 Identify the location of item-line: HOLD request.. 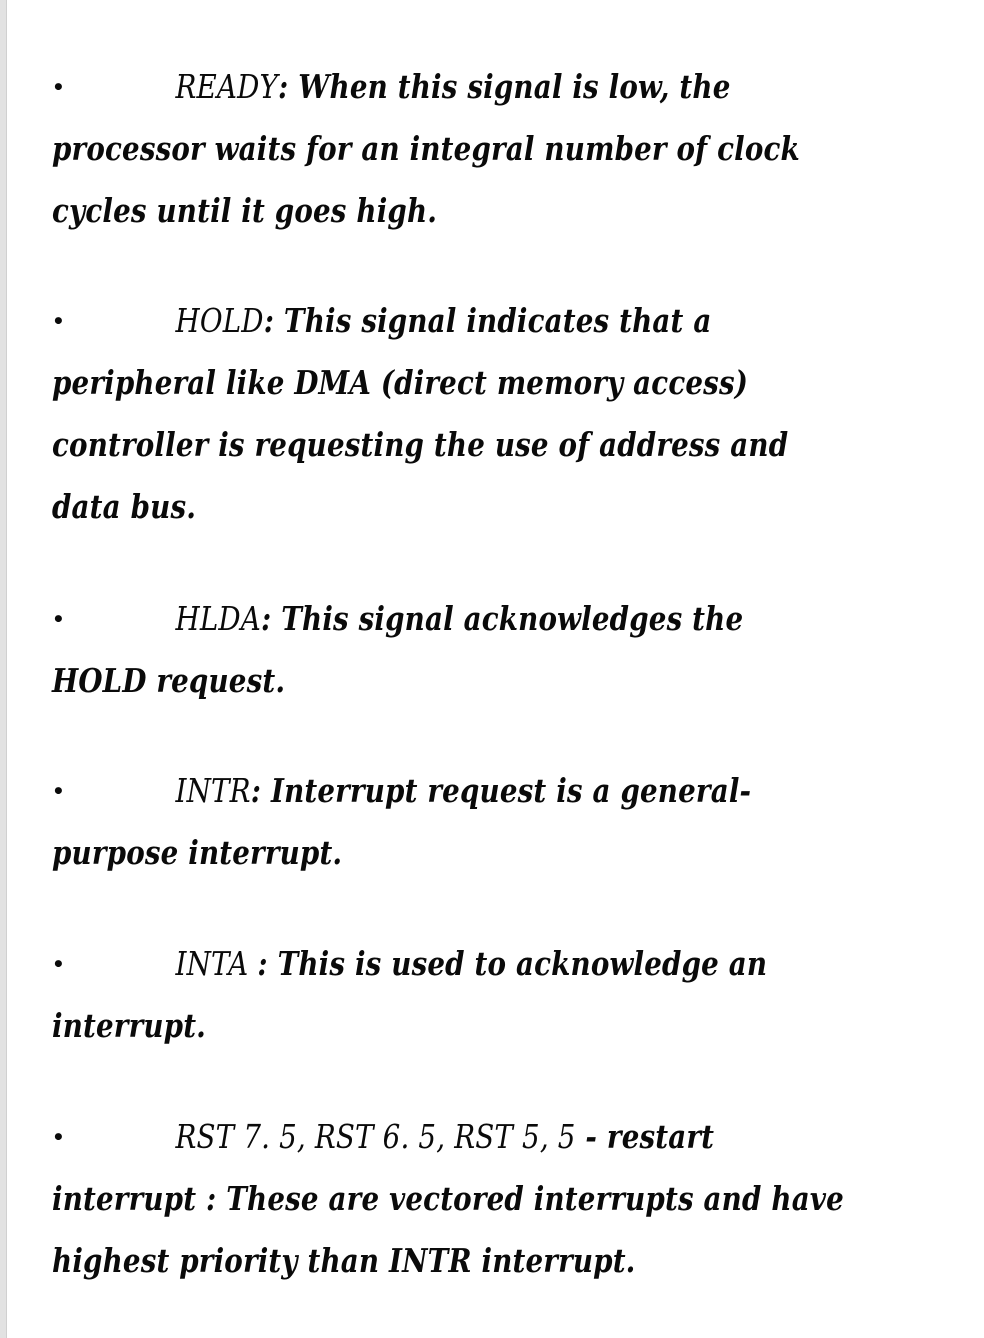
(169, 680).